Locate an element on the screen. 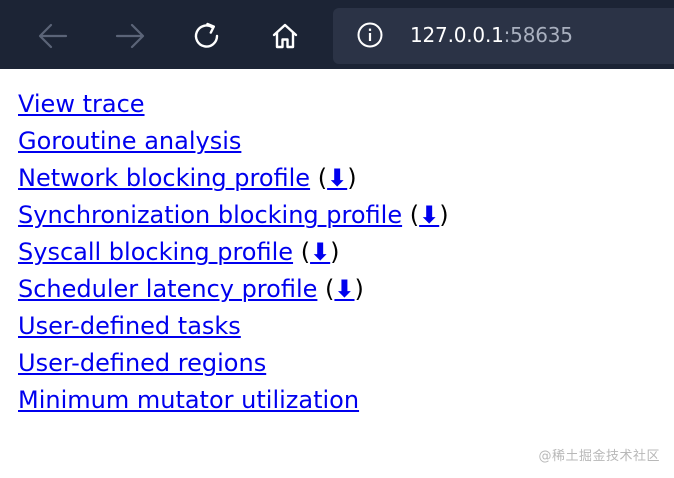 This screenshot has height=478, width=674. url-port: :58635 is located at coordinates (538, 35).